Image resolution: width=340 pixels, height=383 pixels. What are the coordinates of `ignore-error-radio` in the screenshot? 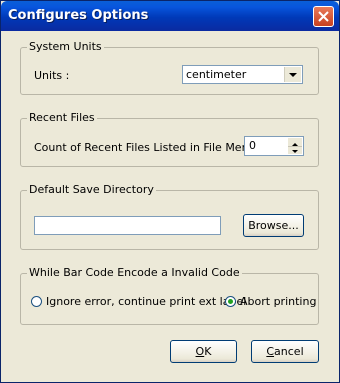 It's located at (36, 301).